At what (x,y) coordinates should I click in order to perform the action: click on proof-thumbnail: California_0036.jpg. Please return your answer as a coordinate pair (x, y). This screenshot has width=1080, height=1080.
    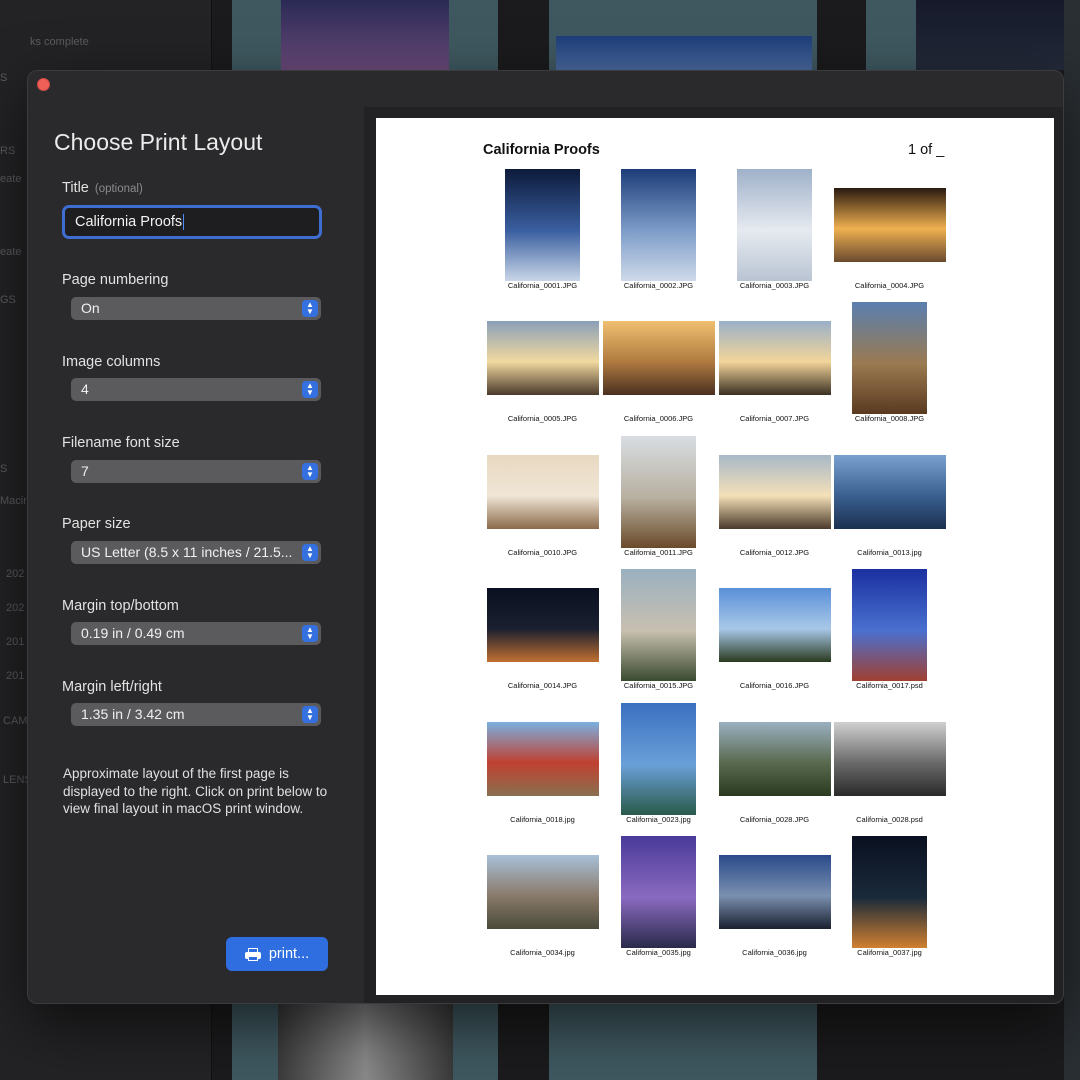
    Looking at the image, I should click on (774, 900).